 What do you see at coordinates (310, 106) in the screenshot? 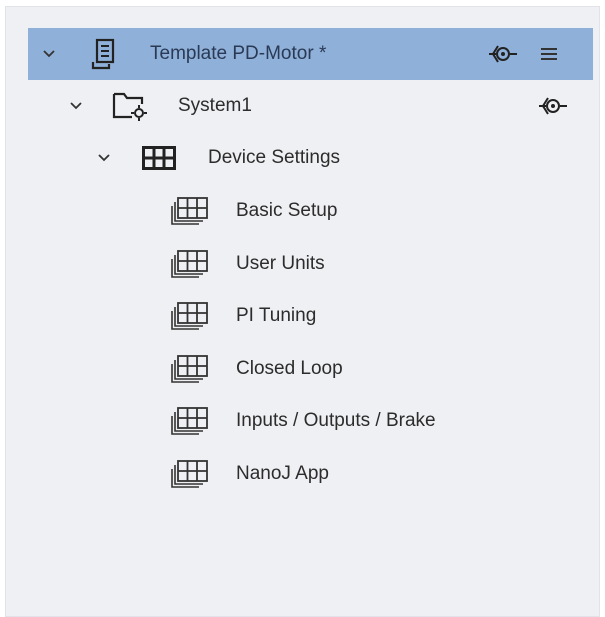
I see `tree-row-system1: System1` at bounding box center [310, 106].